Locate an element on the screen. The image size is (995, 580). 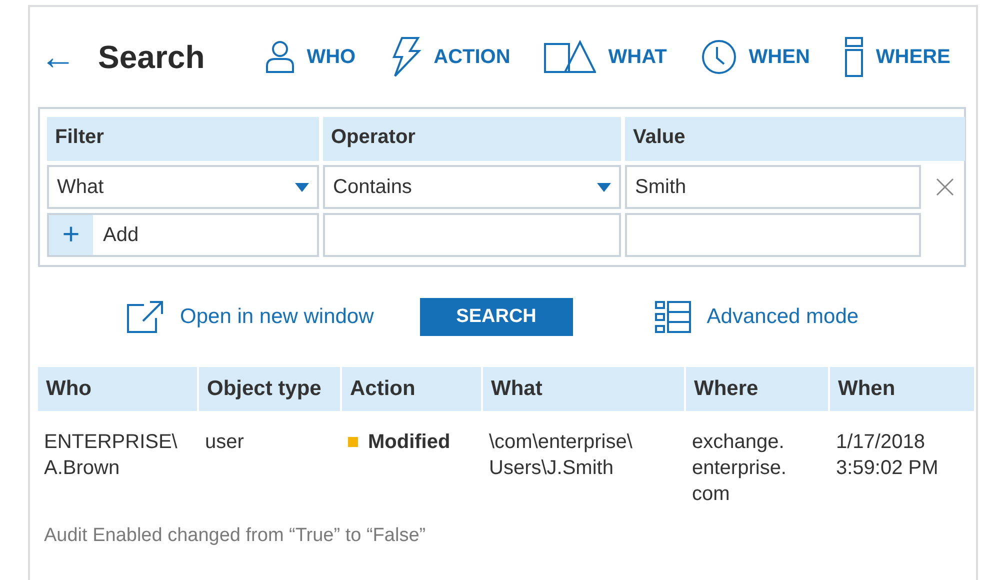
filter-category-button: ACTION is located at coordinates (450, 57).